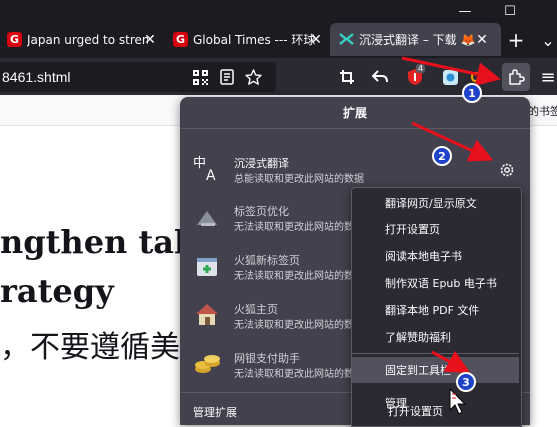 The image size is (557, 427). What do you see at coordinates (546, 40) in the screenshot?
I see `list-all-tabs-button: ⌄` at bounding box center [546, 40].